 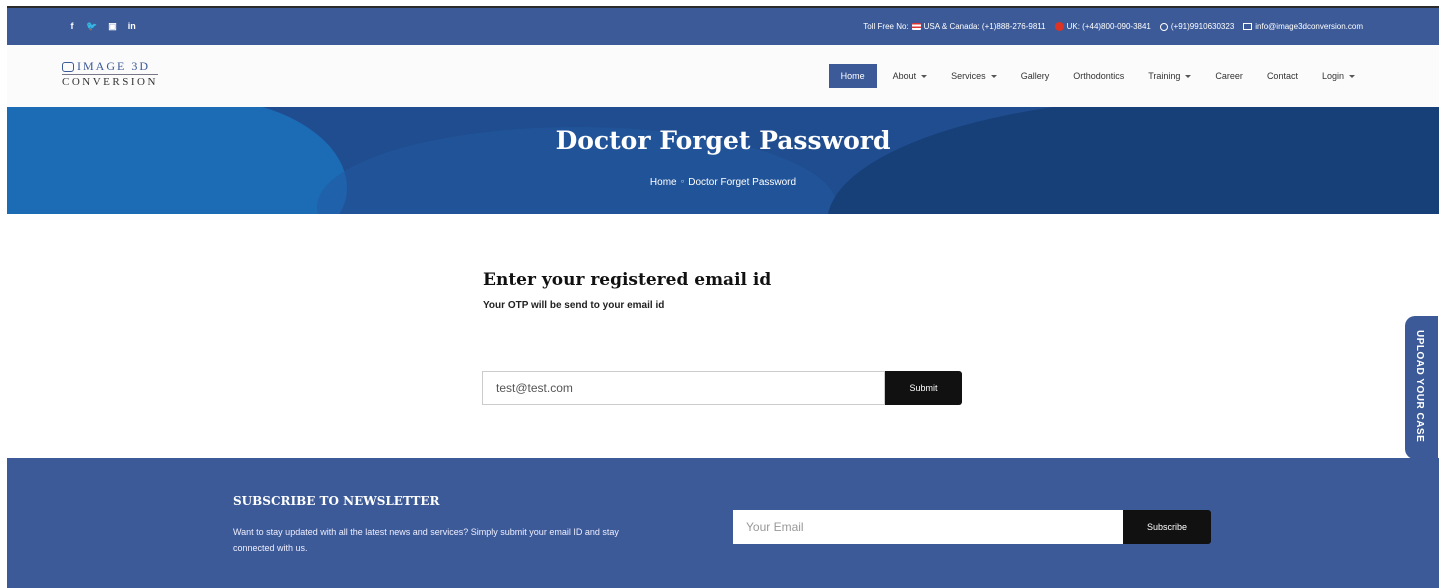 What do you see at coordinates (1248, 26) in the screenshot?
I see `mail-icon` at bounding box center [1248, 26].